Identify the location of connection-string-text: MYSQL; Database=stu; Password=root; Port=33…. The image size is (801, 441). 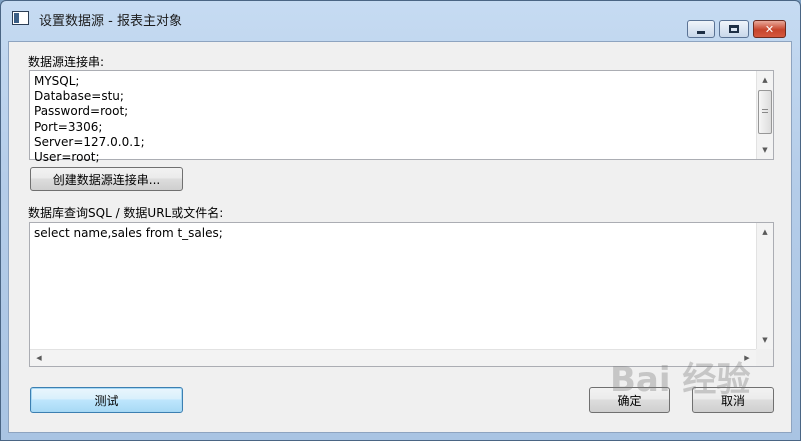
(89, 119).